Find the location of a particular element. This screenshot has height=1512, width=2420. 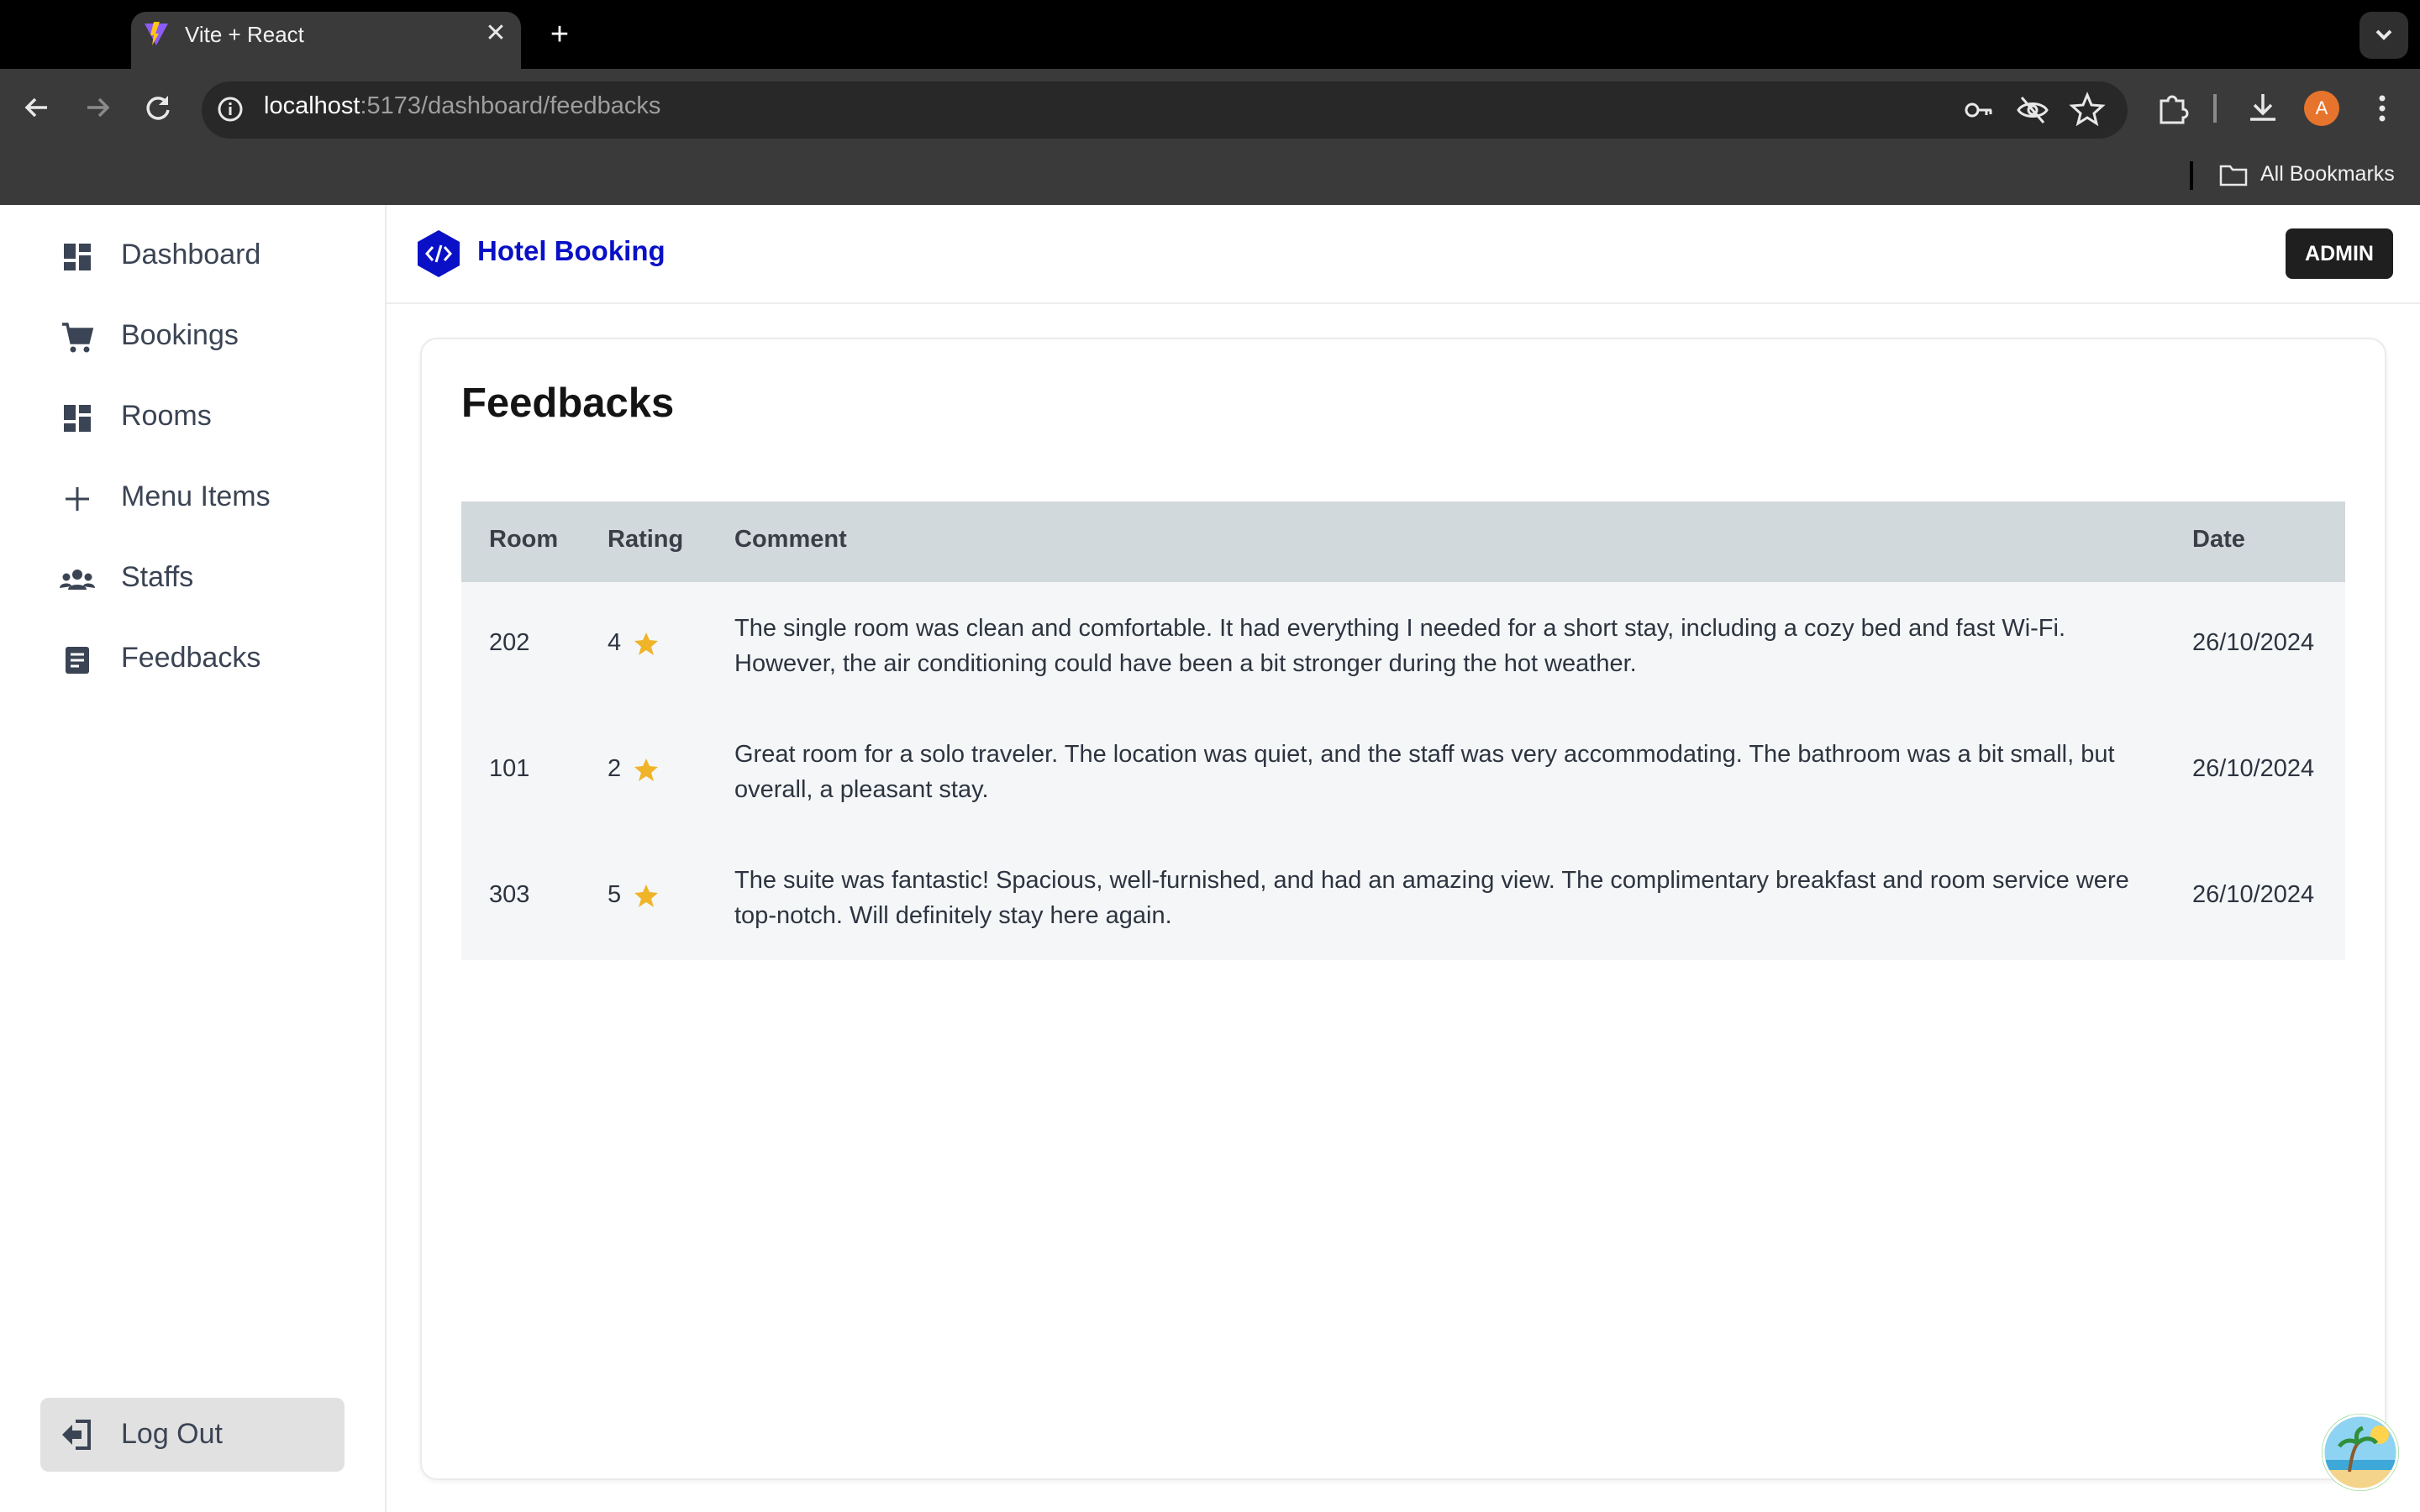

url-host: localhost is located at coordinates (312, 105).